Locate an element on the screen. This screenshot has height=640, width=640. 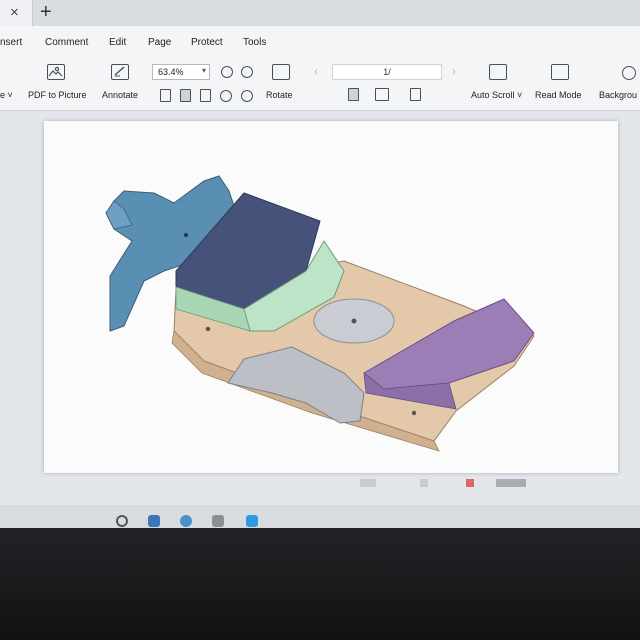
auto-scroll-label: Auto Scroll ˅ is located at coordinates (497, 95).